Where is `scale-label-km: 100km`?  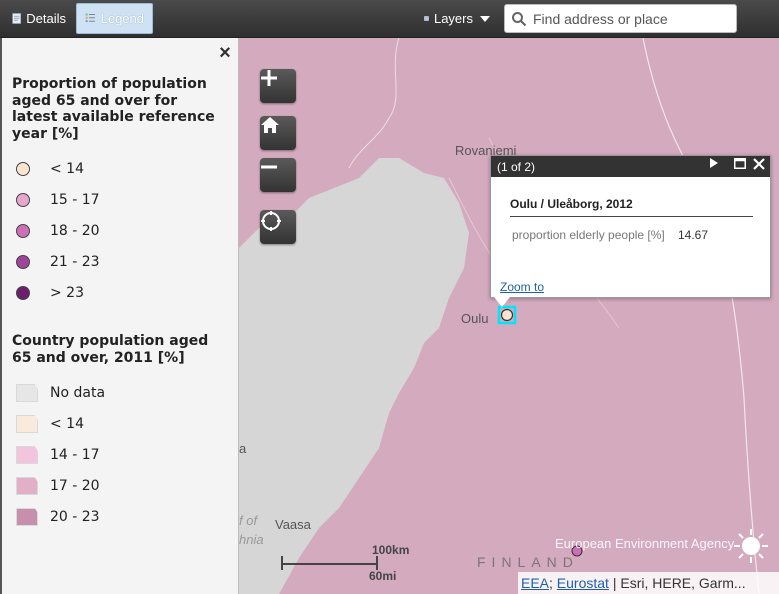 scale-label-km: 100km is located at coordinates (391, 550).